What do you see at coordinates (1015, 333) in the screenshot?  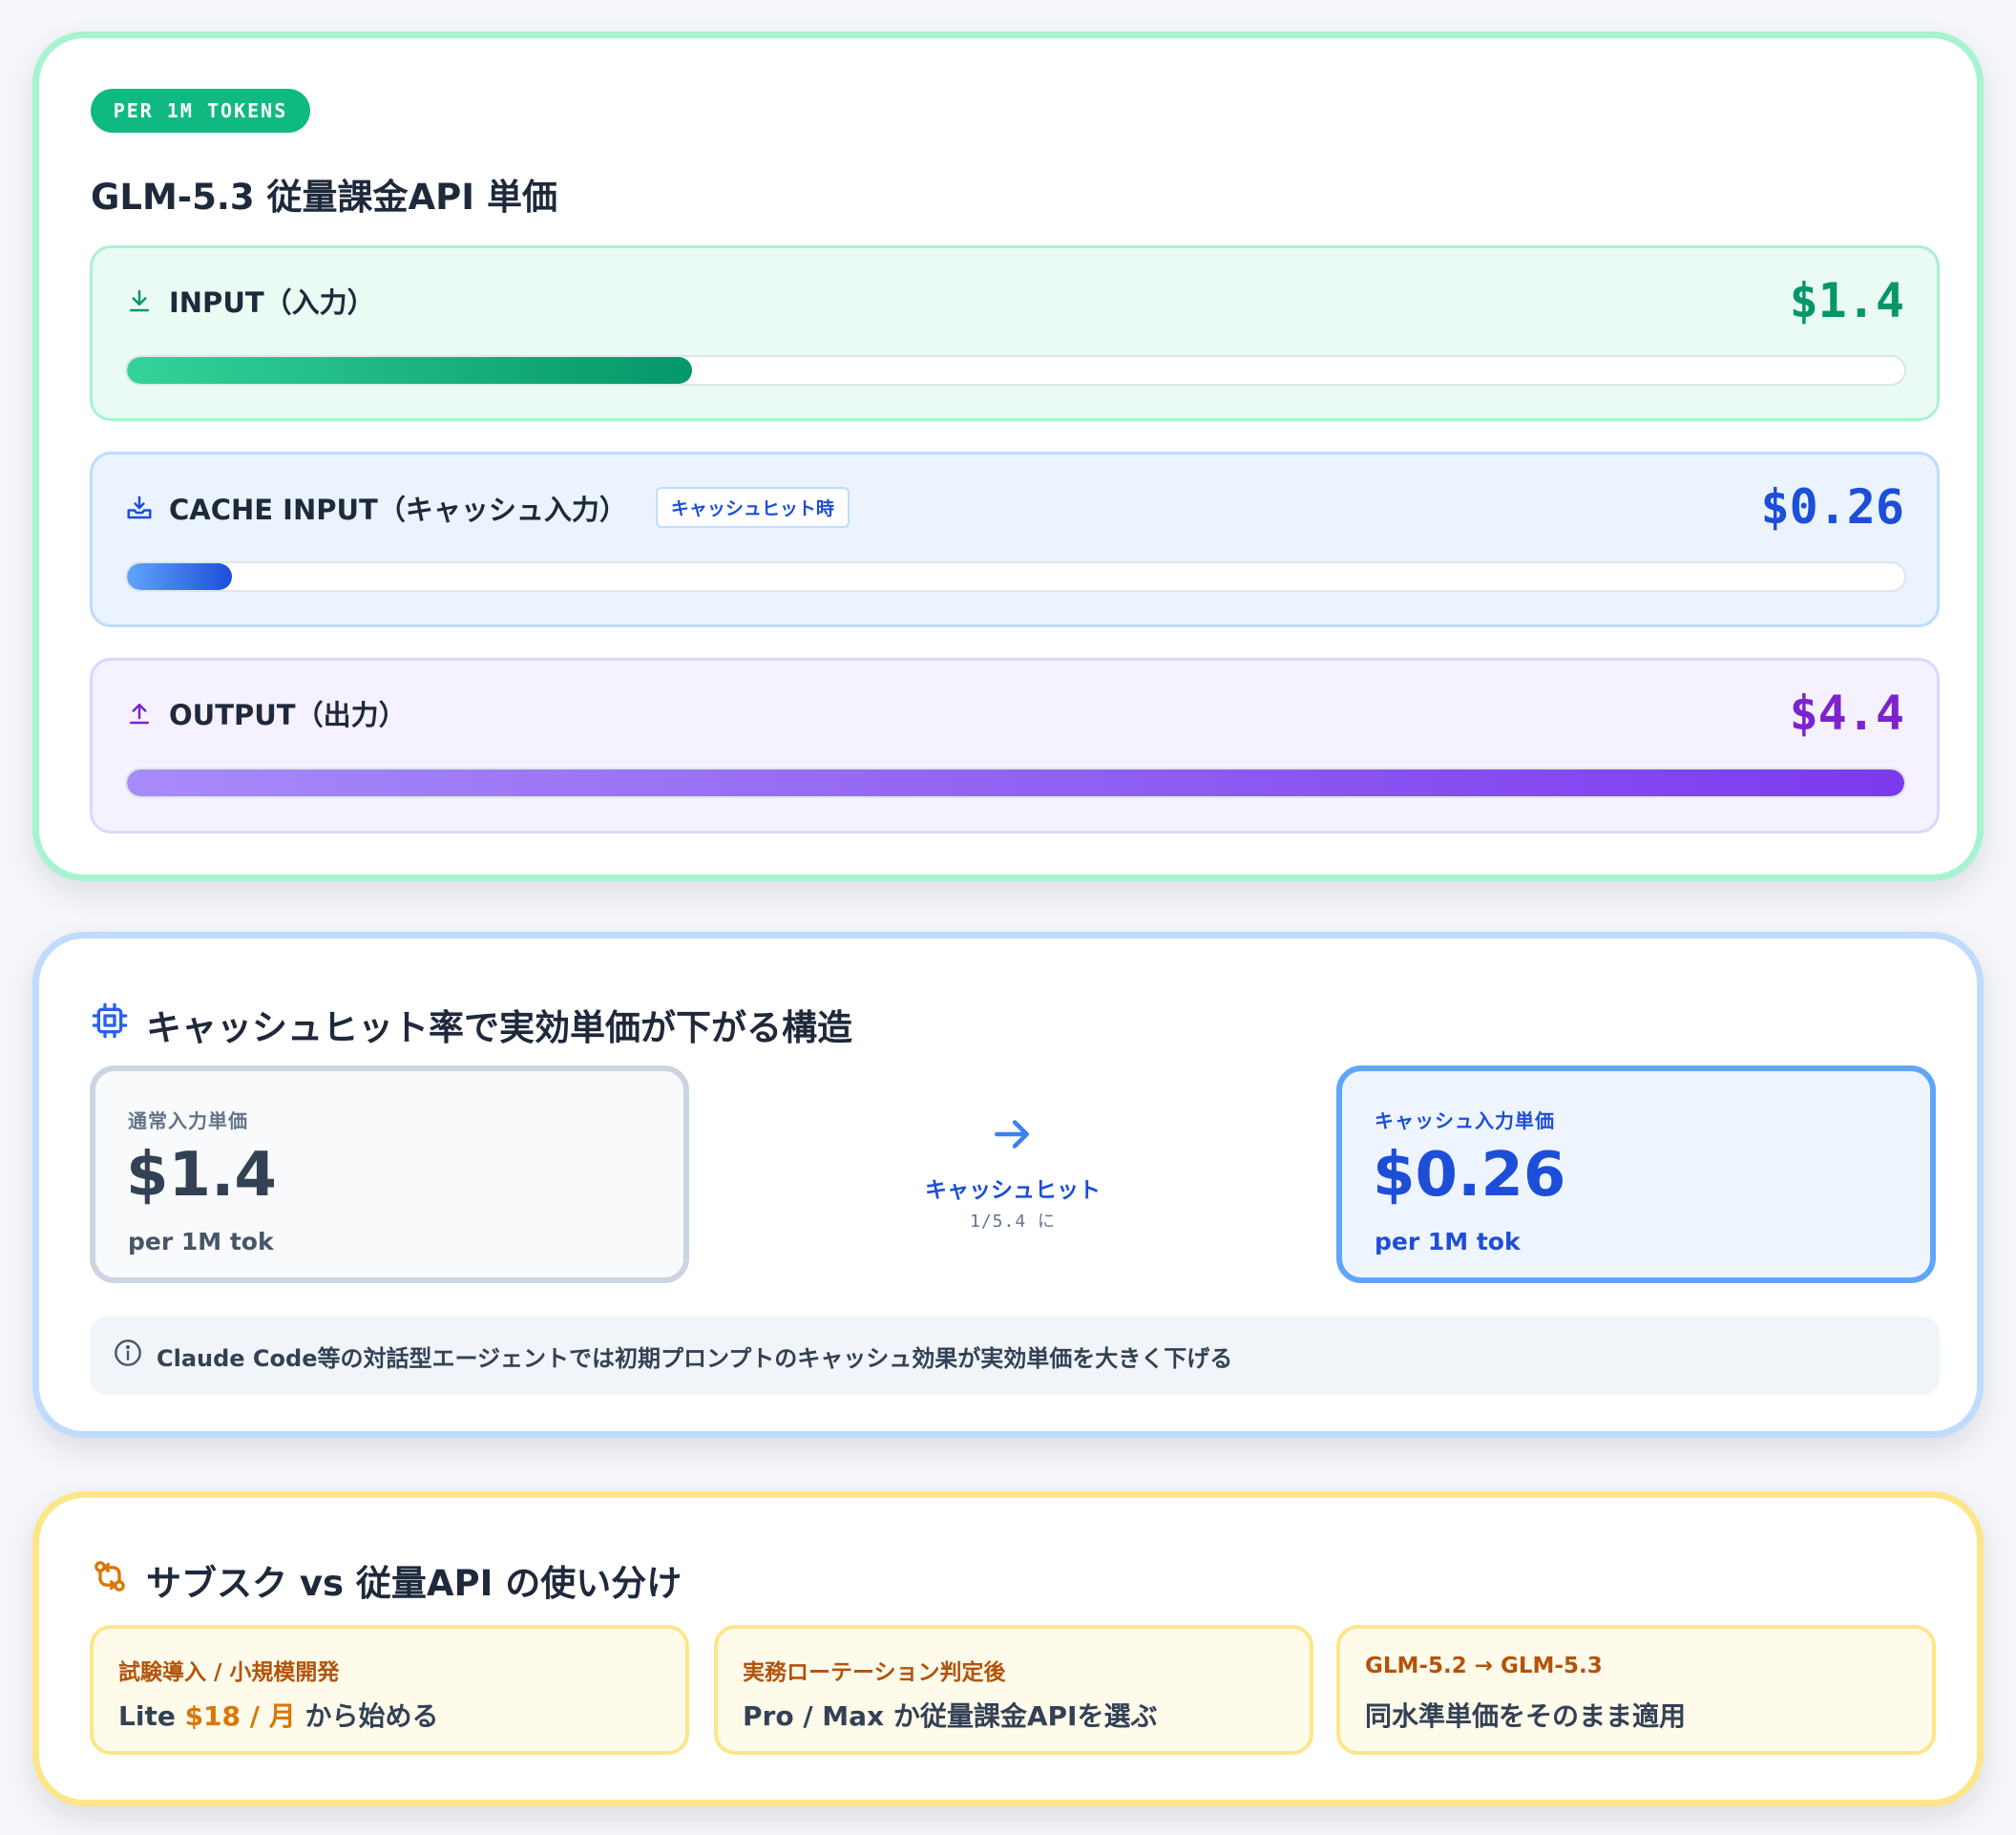 I see `price-row-input: INPUT（入力） $1.4` at bounding box center [1015, 333].